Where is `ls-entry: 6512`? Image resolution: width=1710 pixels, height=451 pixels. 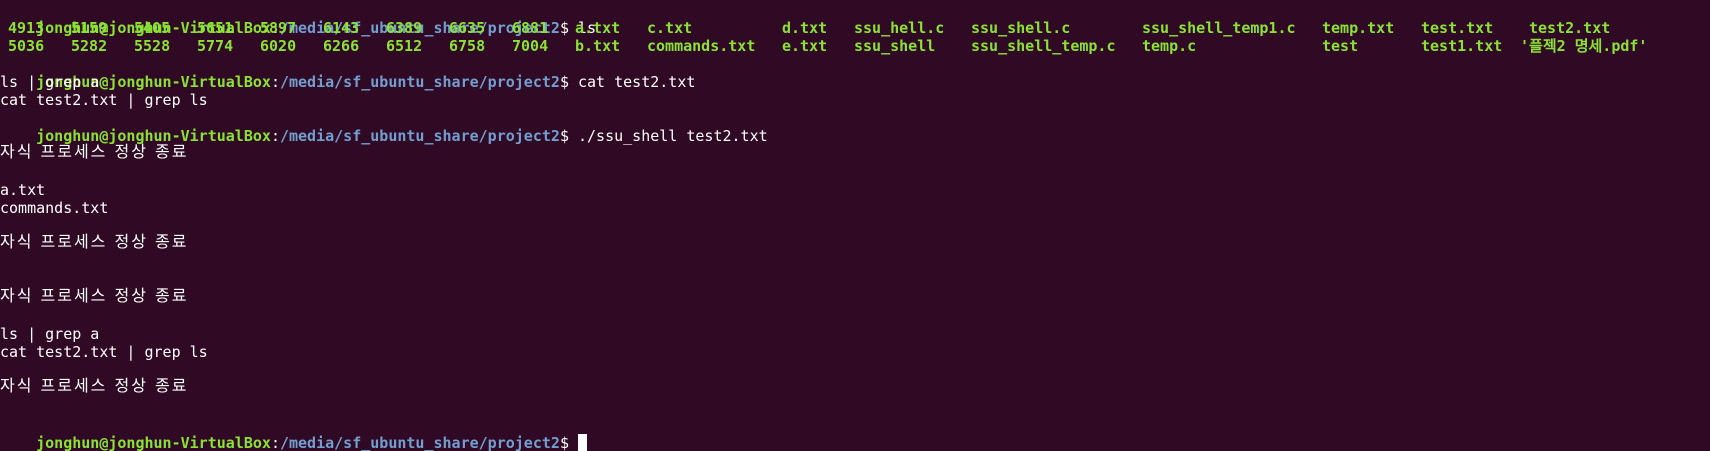
ls-entry: 6512 is located at coordinates (404, 46).